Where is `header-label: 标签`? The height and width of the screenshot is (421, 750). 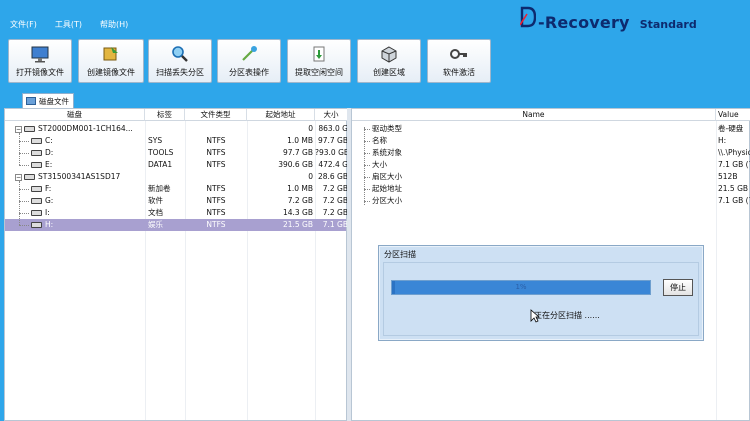
header-label: 标签 is located at coordinates (165, 115).